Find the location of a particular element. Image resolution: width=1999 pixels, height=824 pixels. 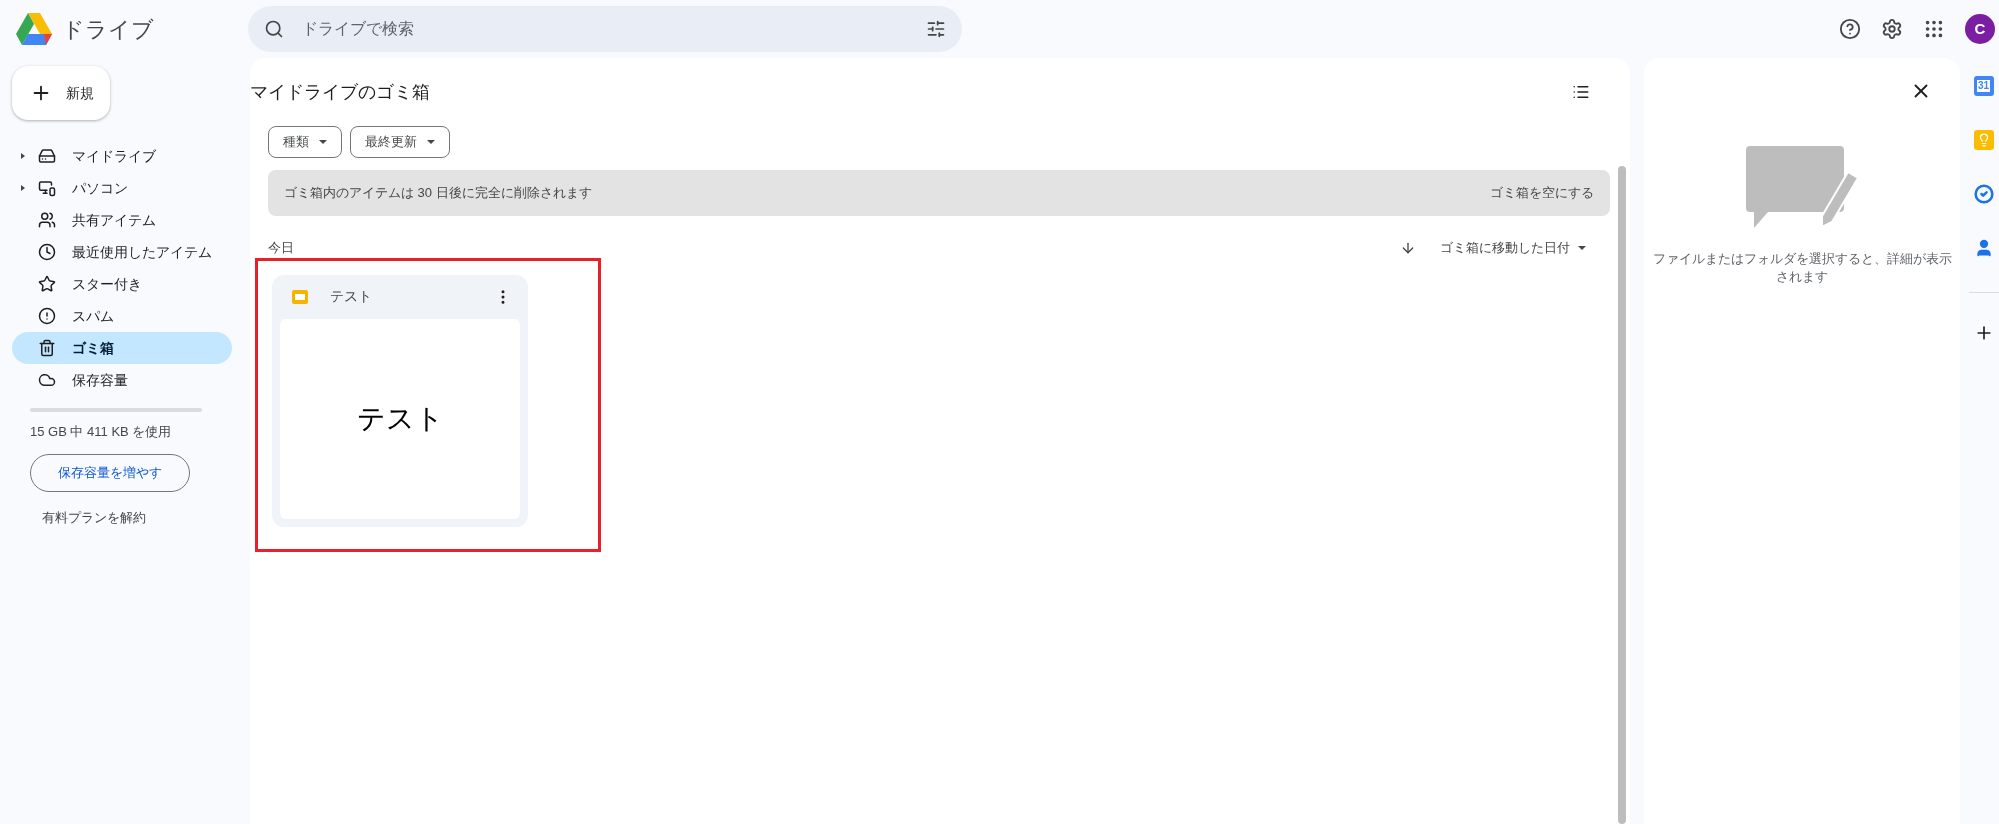

search-bar: ドライブで検索 is located at coordinates (605, 29).